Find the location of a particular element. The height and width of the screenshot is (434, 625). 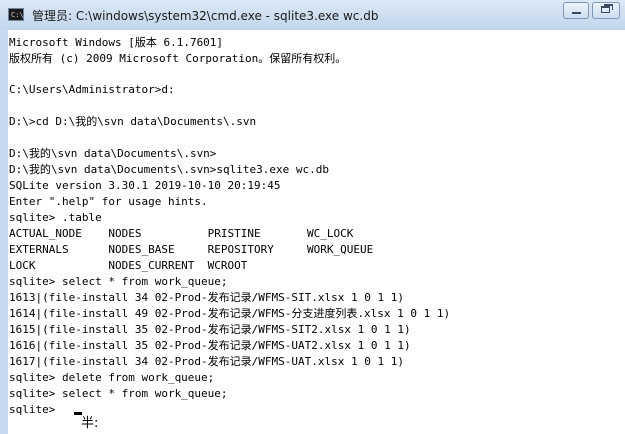

console-line: Microsoft Windows [版本 6.1.7601] is located at coordinates (116, 42).